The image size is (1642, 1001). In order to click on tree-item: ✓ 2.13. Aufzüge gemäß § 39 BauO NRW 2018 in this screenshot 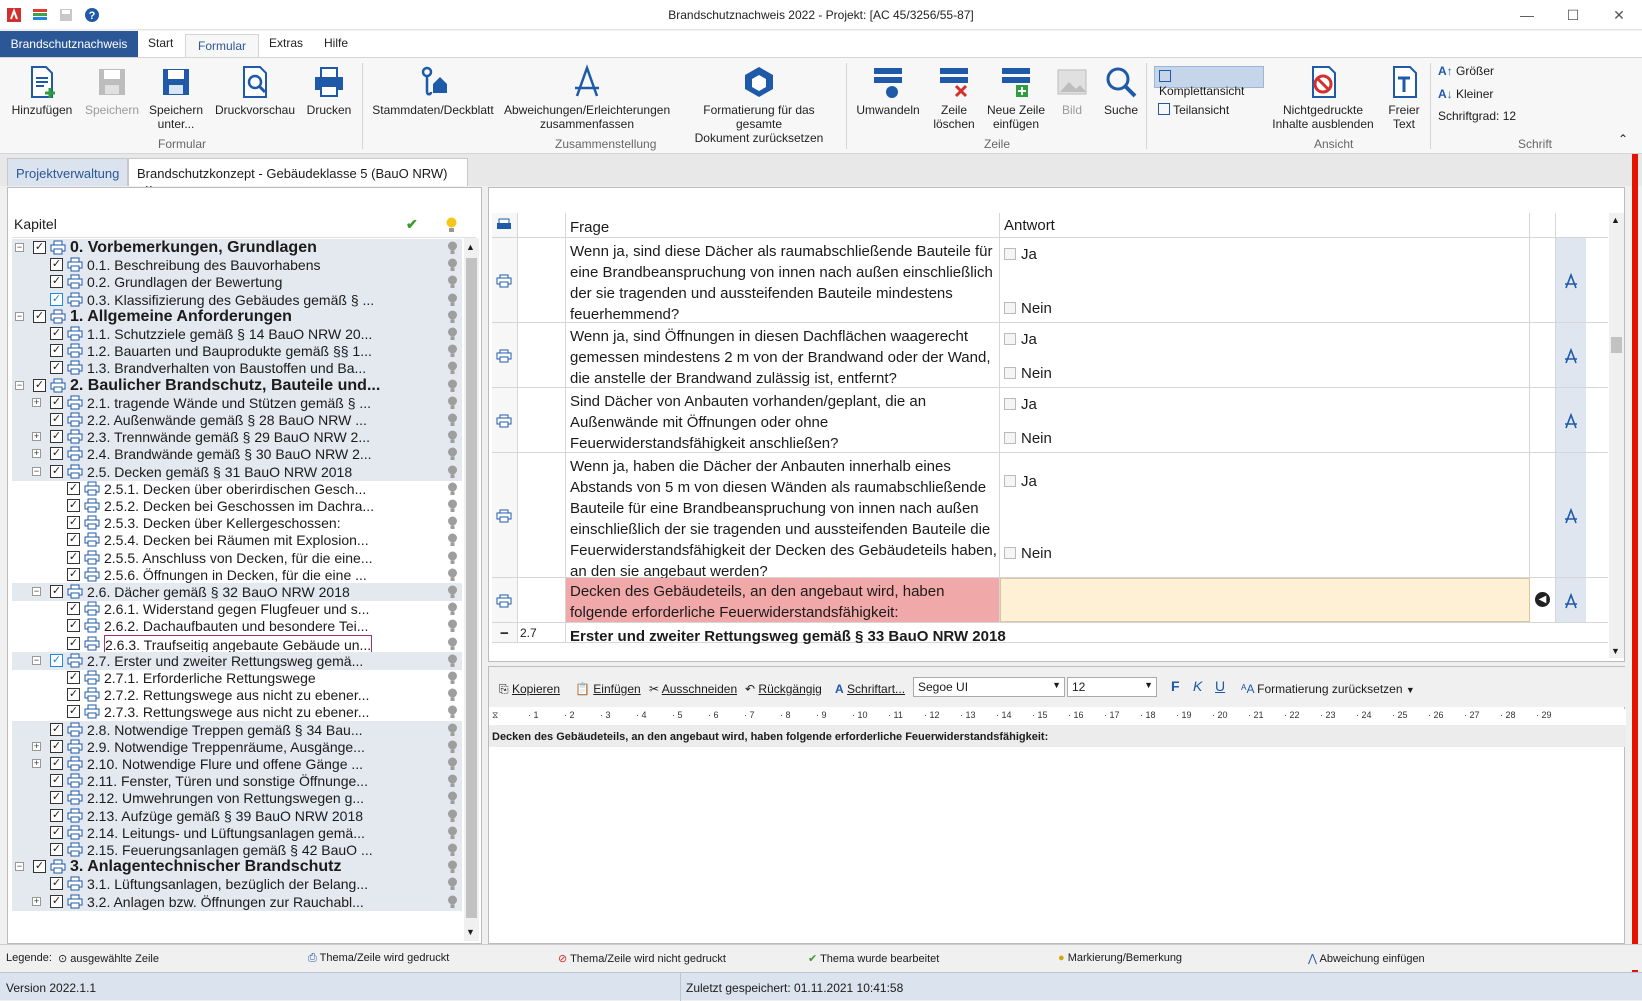, I will do `click(237, 815)`.